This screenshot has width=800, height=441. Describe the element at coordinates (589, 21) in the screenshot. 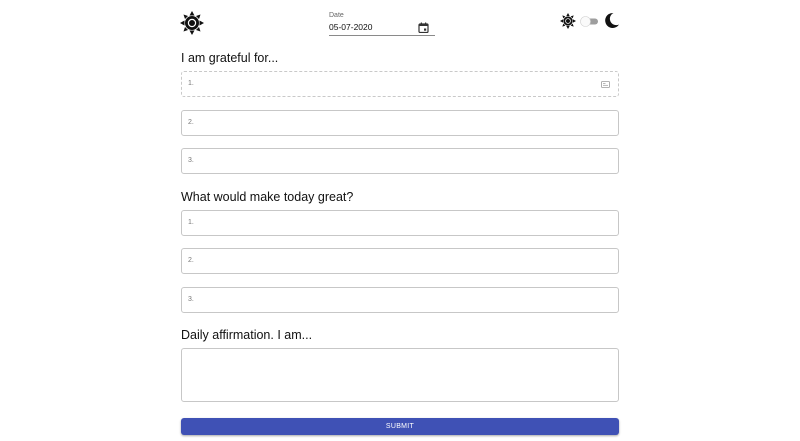

I see `theme-toggle-icon` at that location.